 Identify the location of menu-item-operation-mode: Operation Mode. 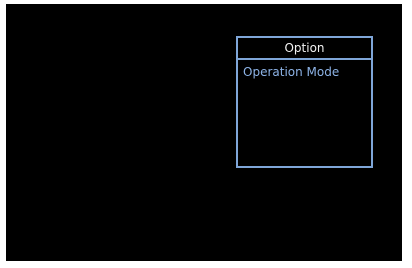
(304, 72).